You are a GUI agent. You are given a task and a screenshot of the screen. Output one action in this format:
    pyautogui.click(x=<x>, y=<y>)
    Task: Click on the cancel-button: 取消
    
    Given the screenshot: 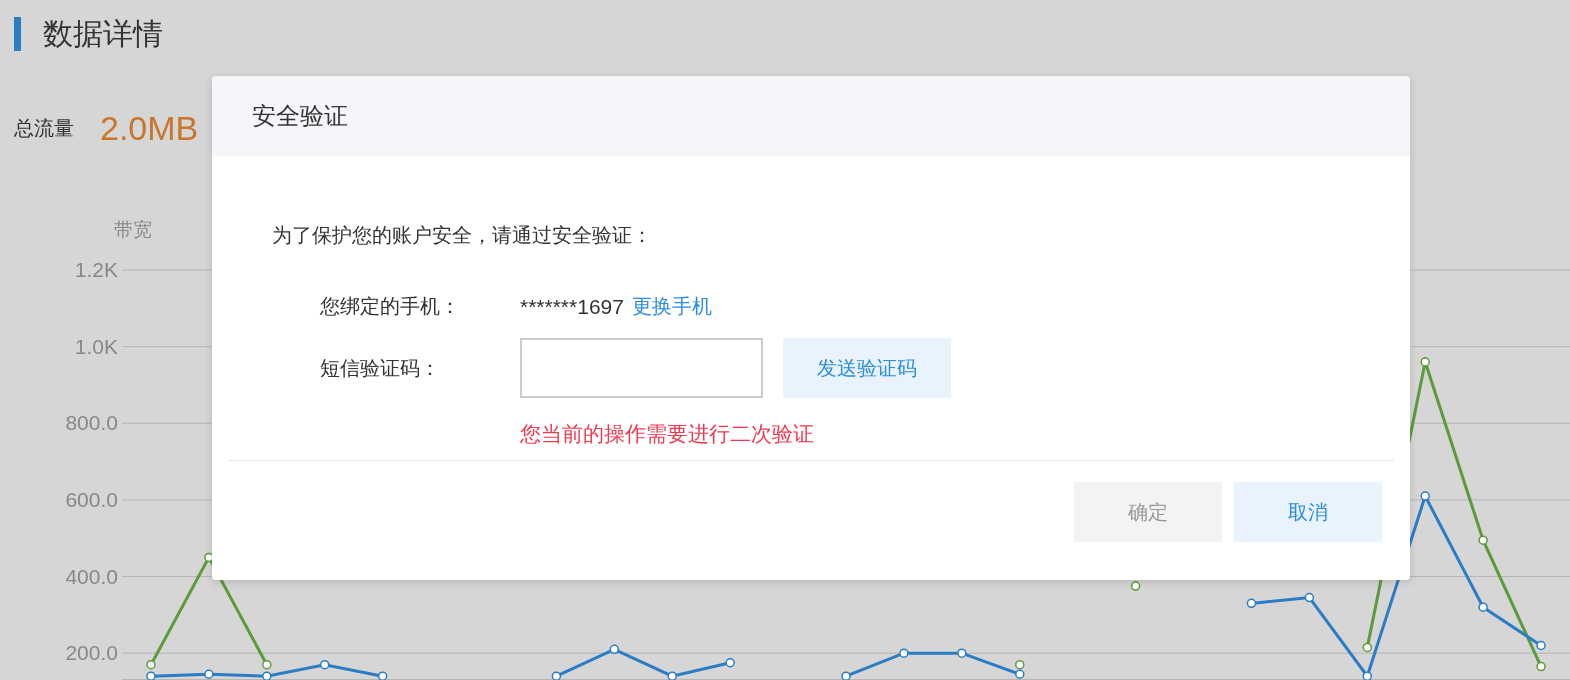 What is the action you would take?
    pyautogui.click(x=1308, y=512)
    